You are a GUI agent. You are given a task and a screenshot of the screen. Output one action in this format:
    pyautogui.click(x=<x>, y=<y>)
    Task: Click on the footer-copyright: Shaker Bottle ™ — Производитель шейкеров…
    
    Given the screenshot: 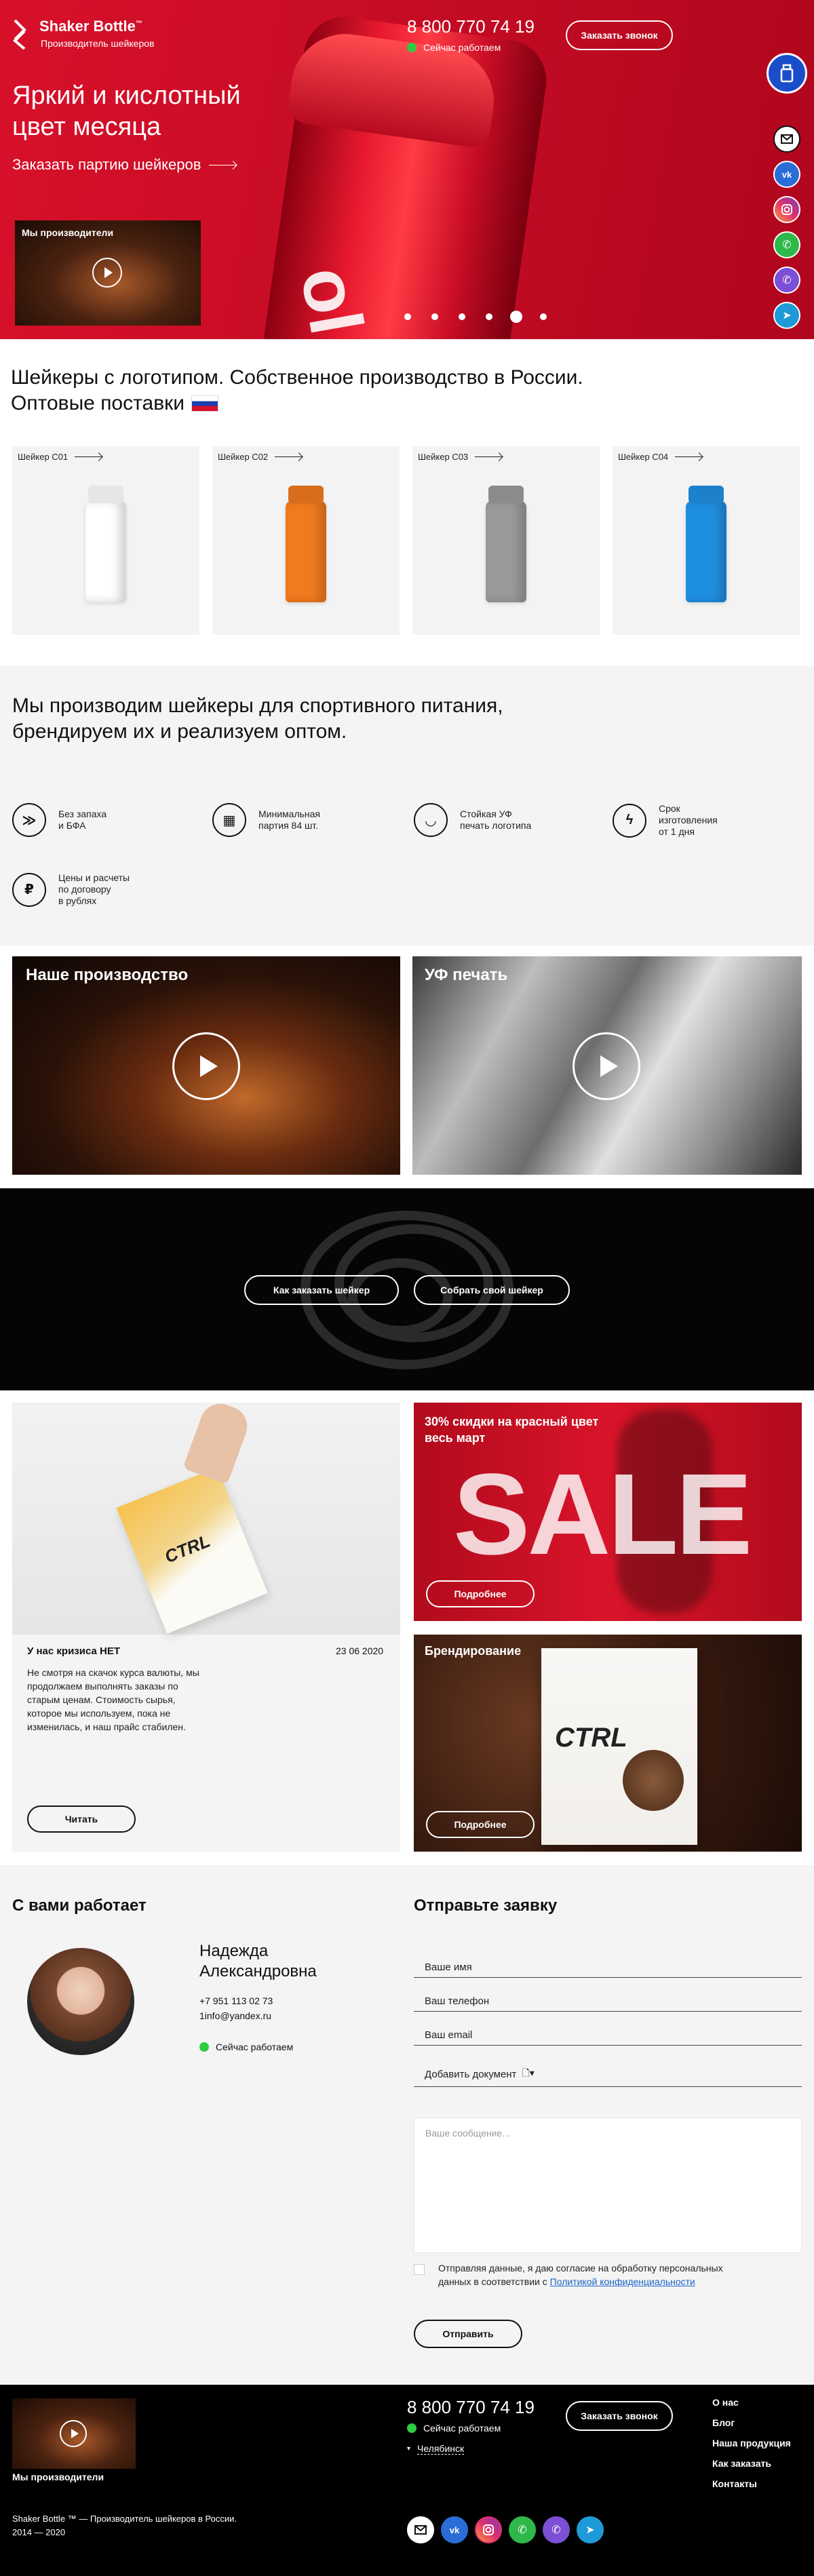 What is the action you would take?
    pyautogui.click(x=124, y=2525)
    